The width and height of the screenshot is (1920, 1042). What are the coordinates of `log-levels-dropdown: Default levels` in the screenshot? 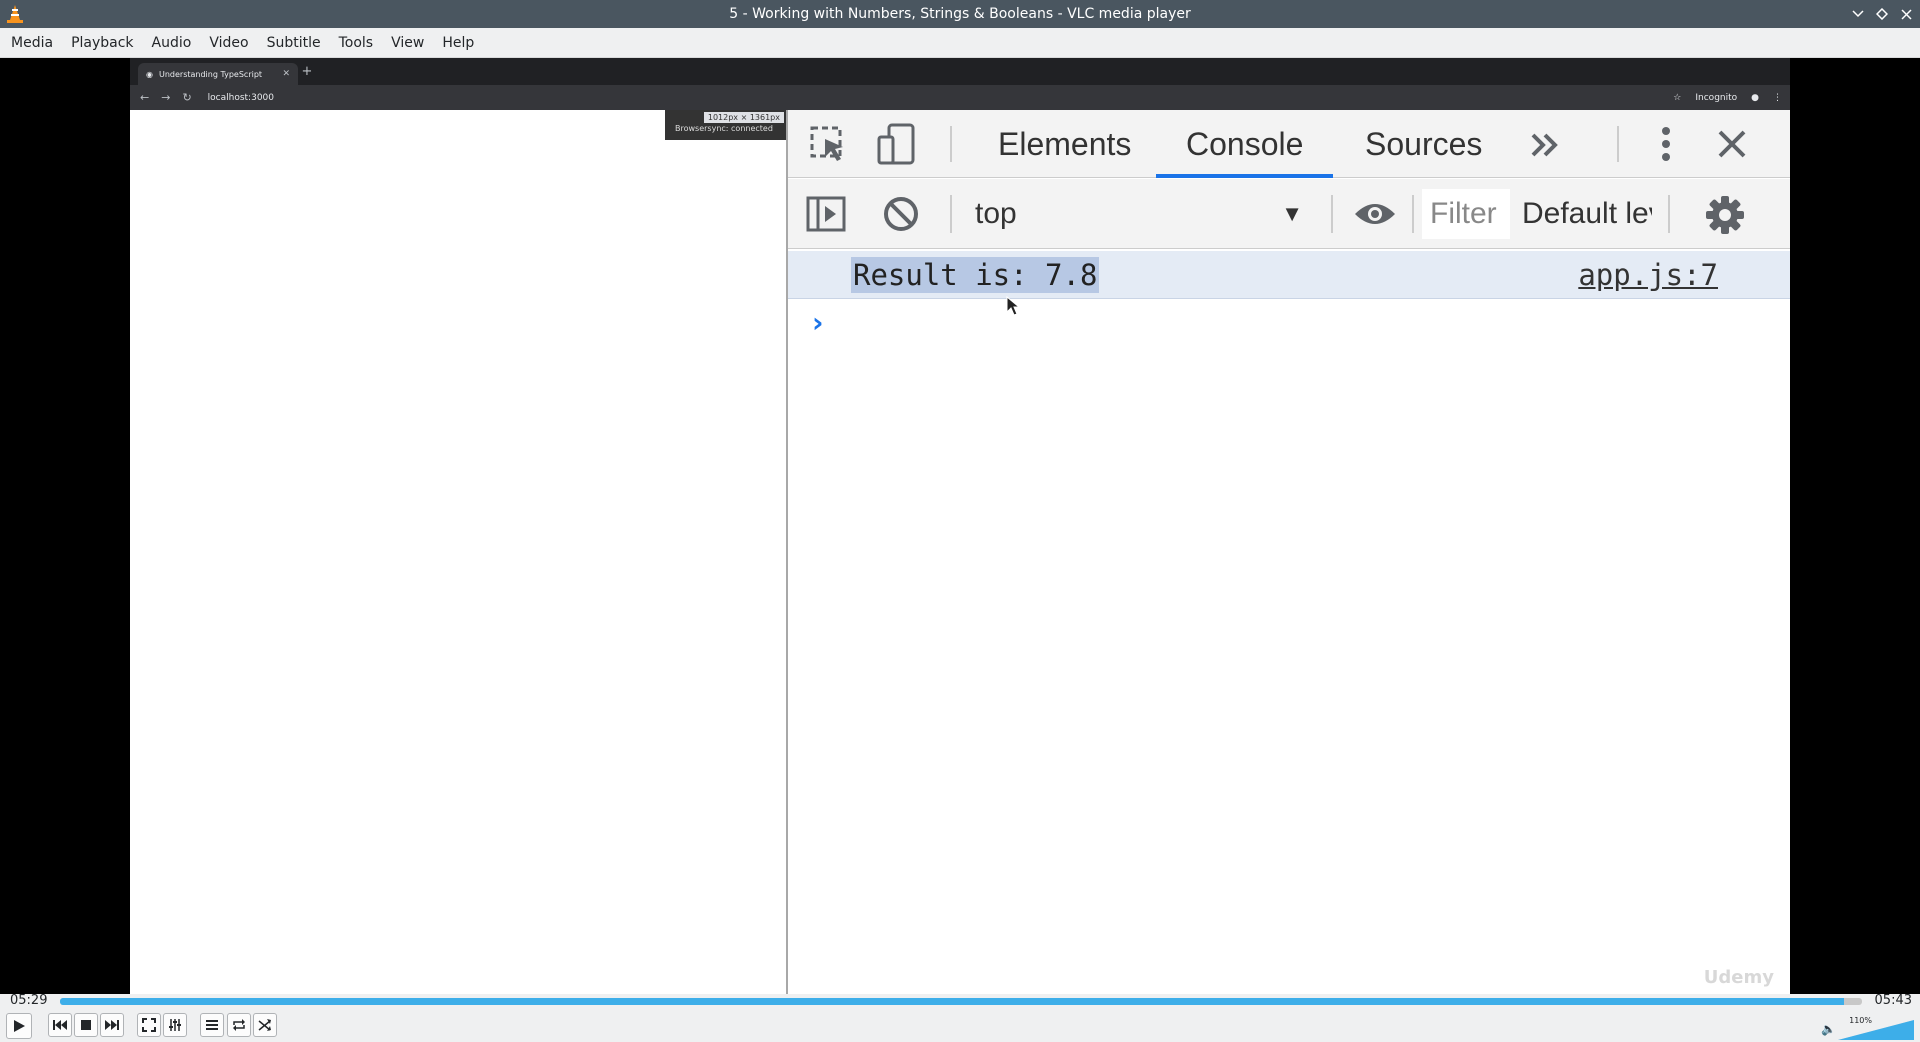 It's located at (1587, 213).